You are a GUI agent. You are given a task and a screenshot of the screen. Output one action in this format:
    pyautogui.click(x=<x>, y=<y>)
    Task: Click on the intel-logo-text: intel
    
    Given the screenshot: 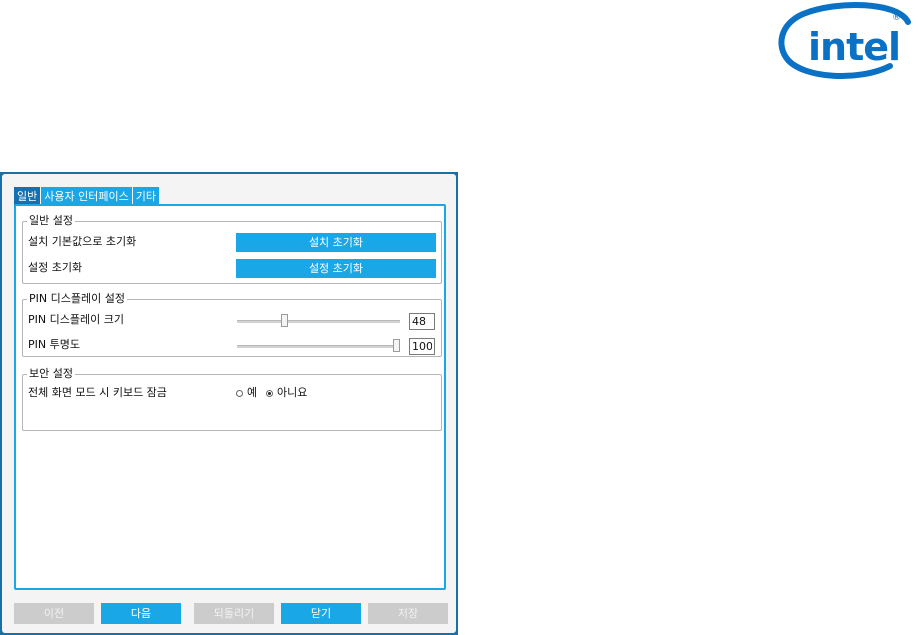 What is the action you would take?
    pyautogui.click(x=854, y=47)
    